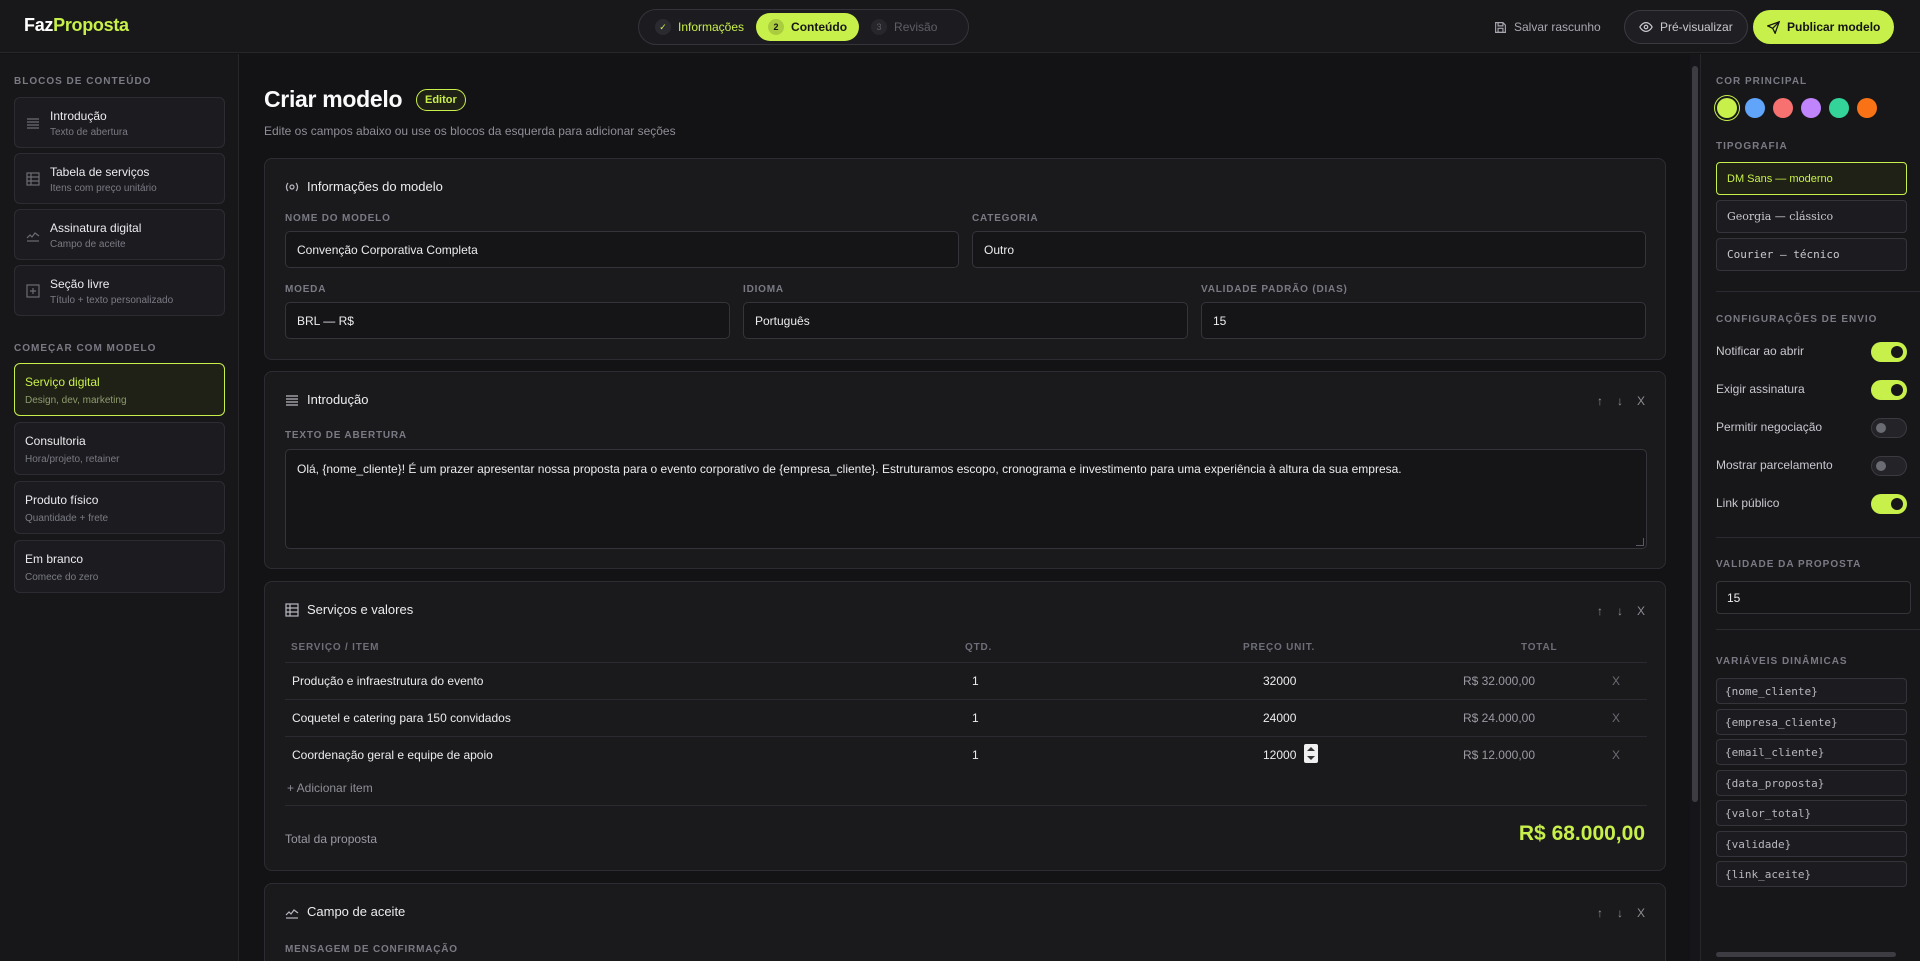 This screenshot has width=1920, height=961. Describe the element at coordinates (387, 681) in the screenshot. I see `item-name-input: Produção e infraestrutura do evento` at that location.